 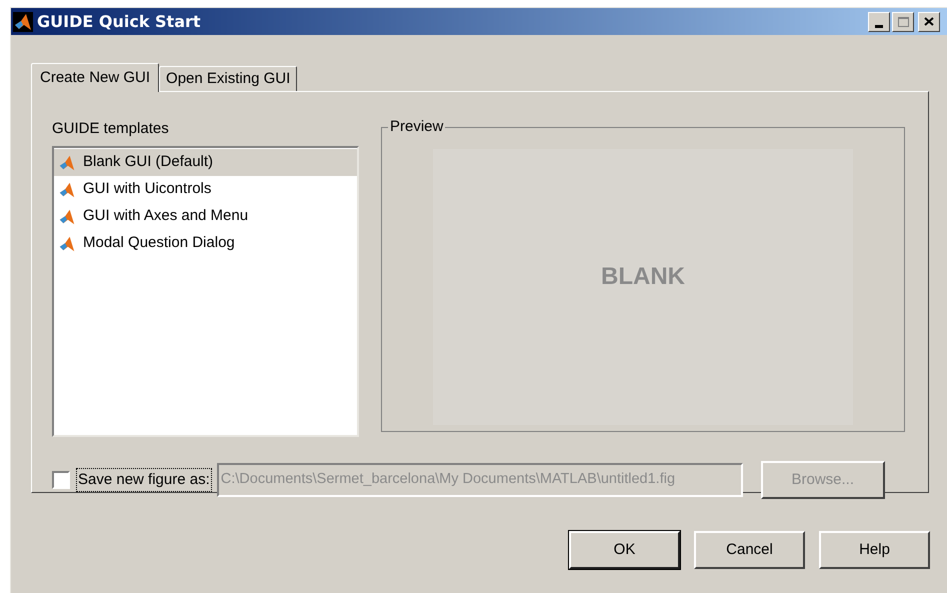 What do you see at coordinates (879, 22) in the screenshot?
I see `minimize-button` at bounding box center [879, 22].